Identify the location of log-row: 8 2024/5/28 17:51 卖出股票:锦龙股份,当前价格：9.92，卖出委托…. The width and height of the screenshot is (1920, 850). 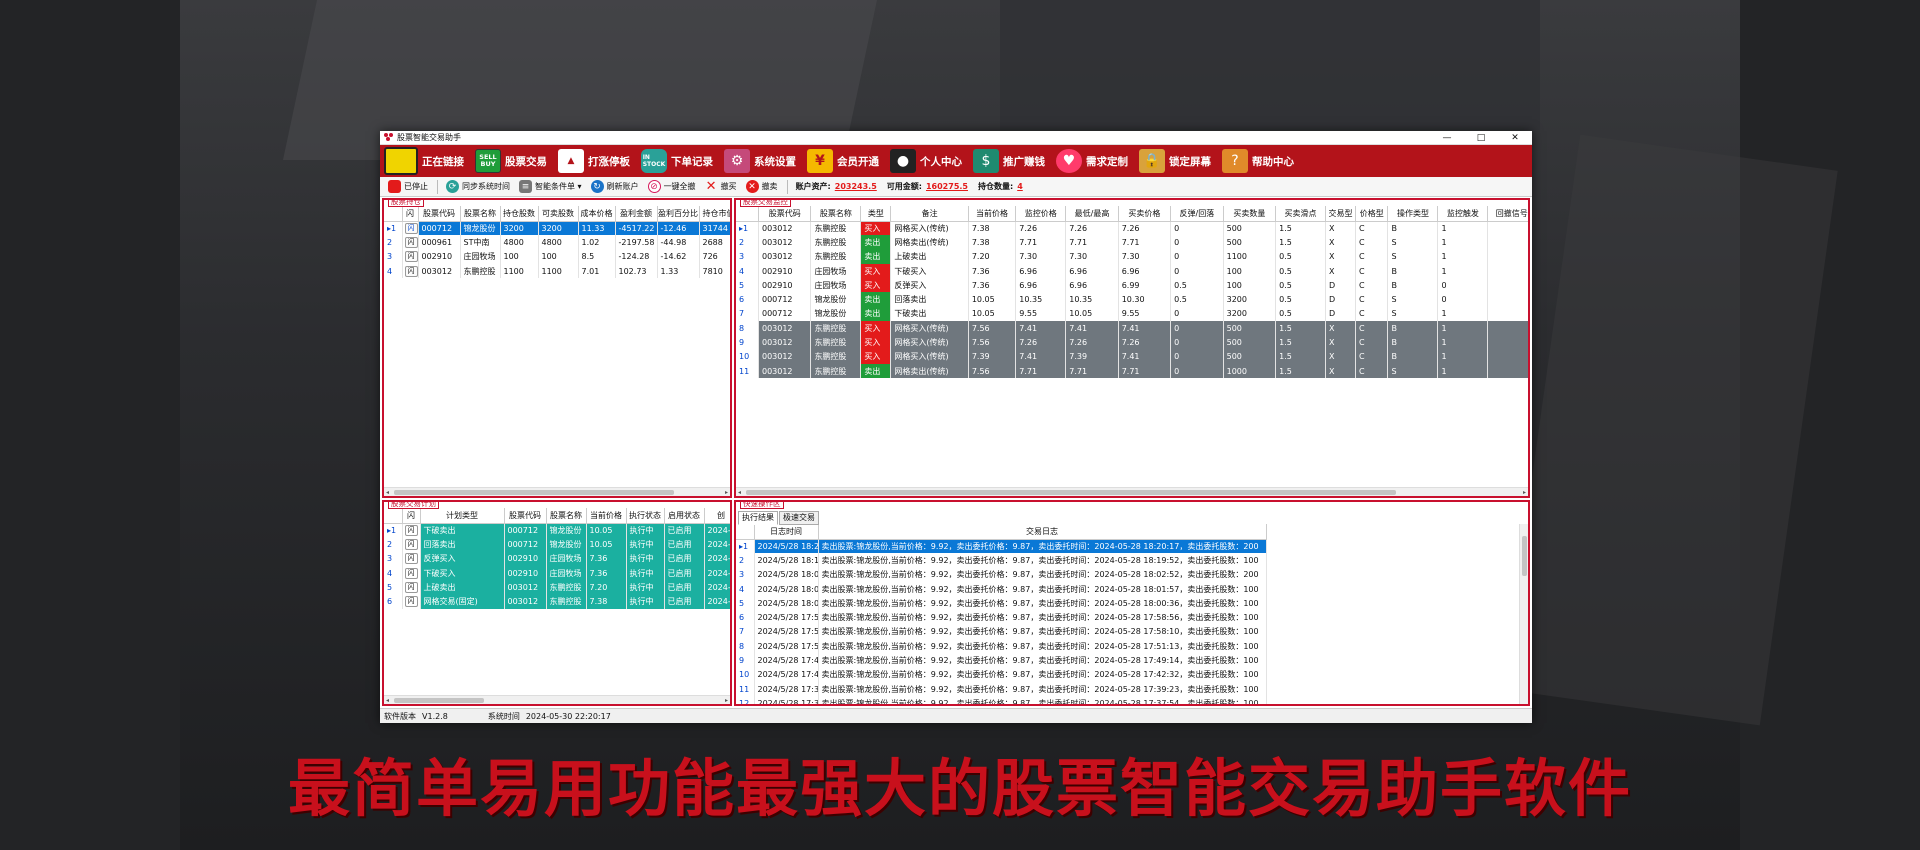
(1001, 646).